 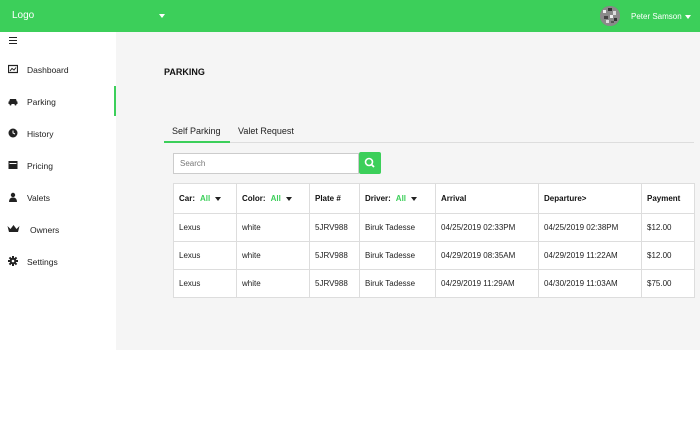 What do you see at coordinates (13, 69) in the screenshot?
I see `dashboard-icon` at bounding box center [13, 69].